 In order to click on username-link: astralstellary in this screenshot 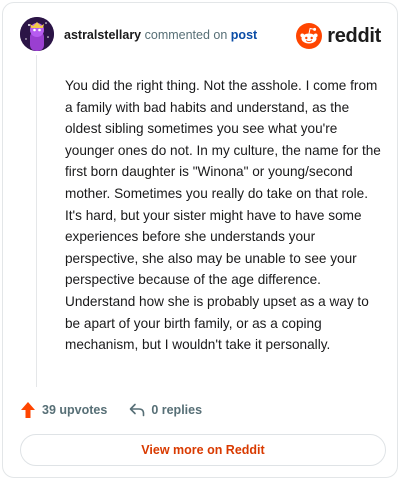, I will do `click(102, 35)`.